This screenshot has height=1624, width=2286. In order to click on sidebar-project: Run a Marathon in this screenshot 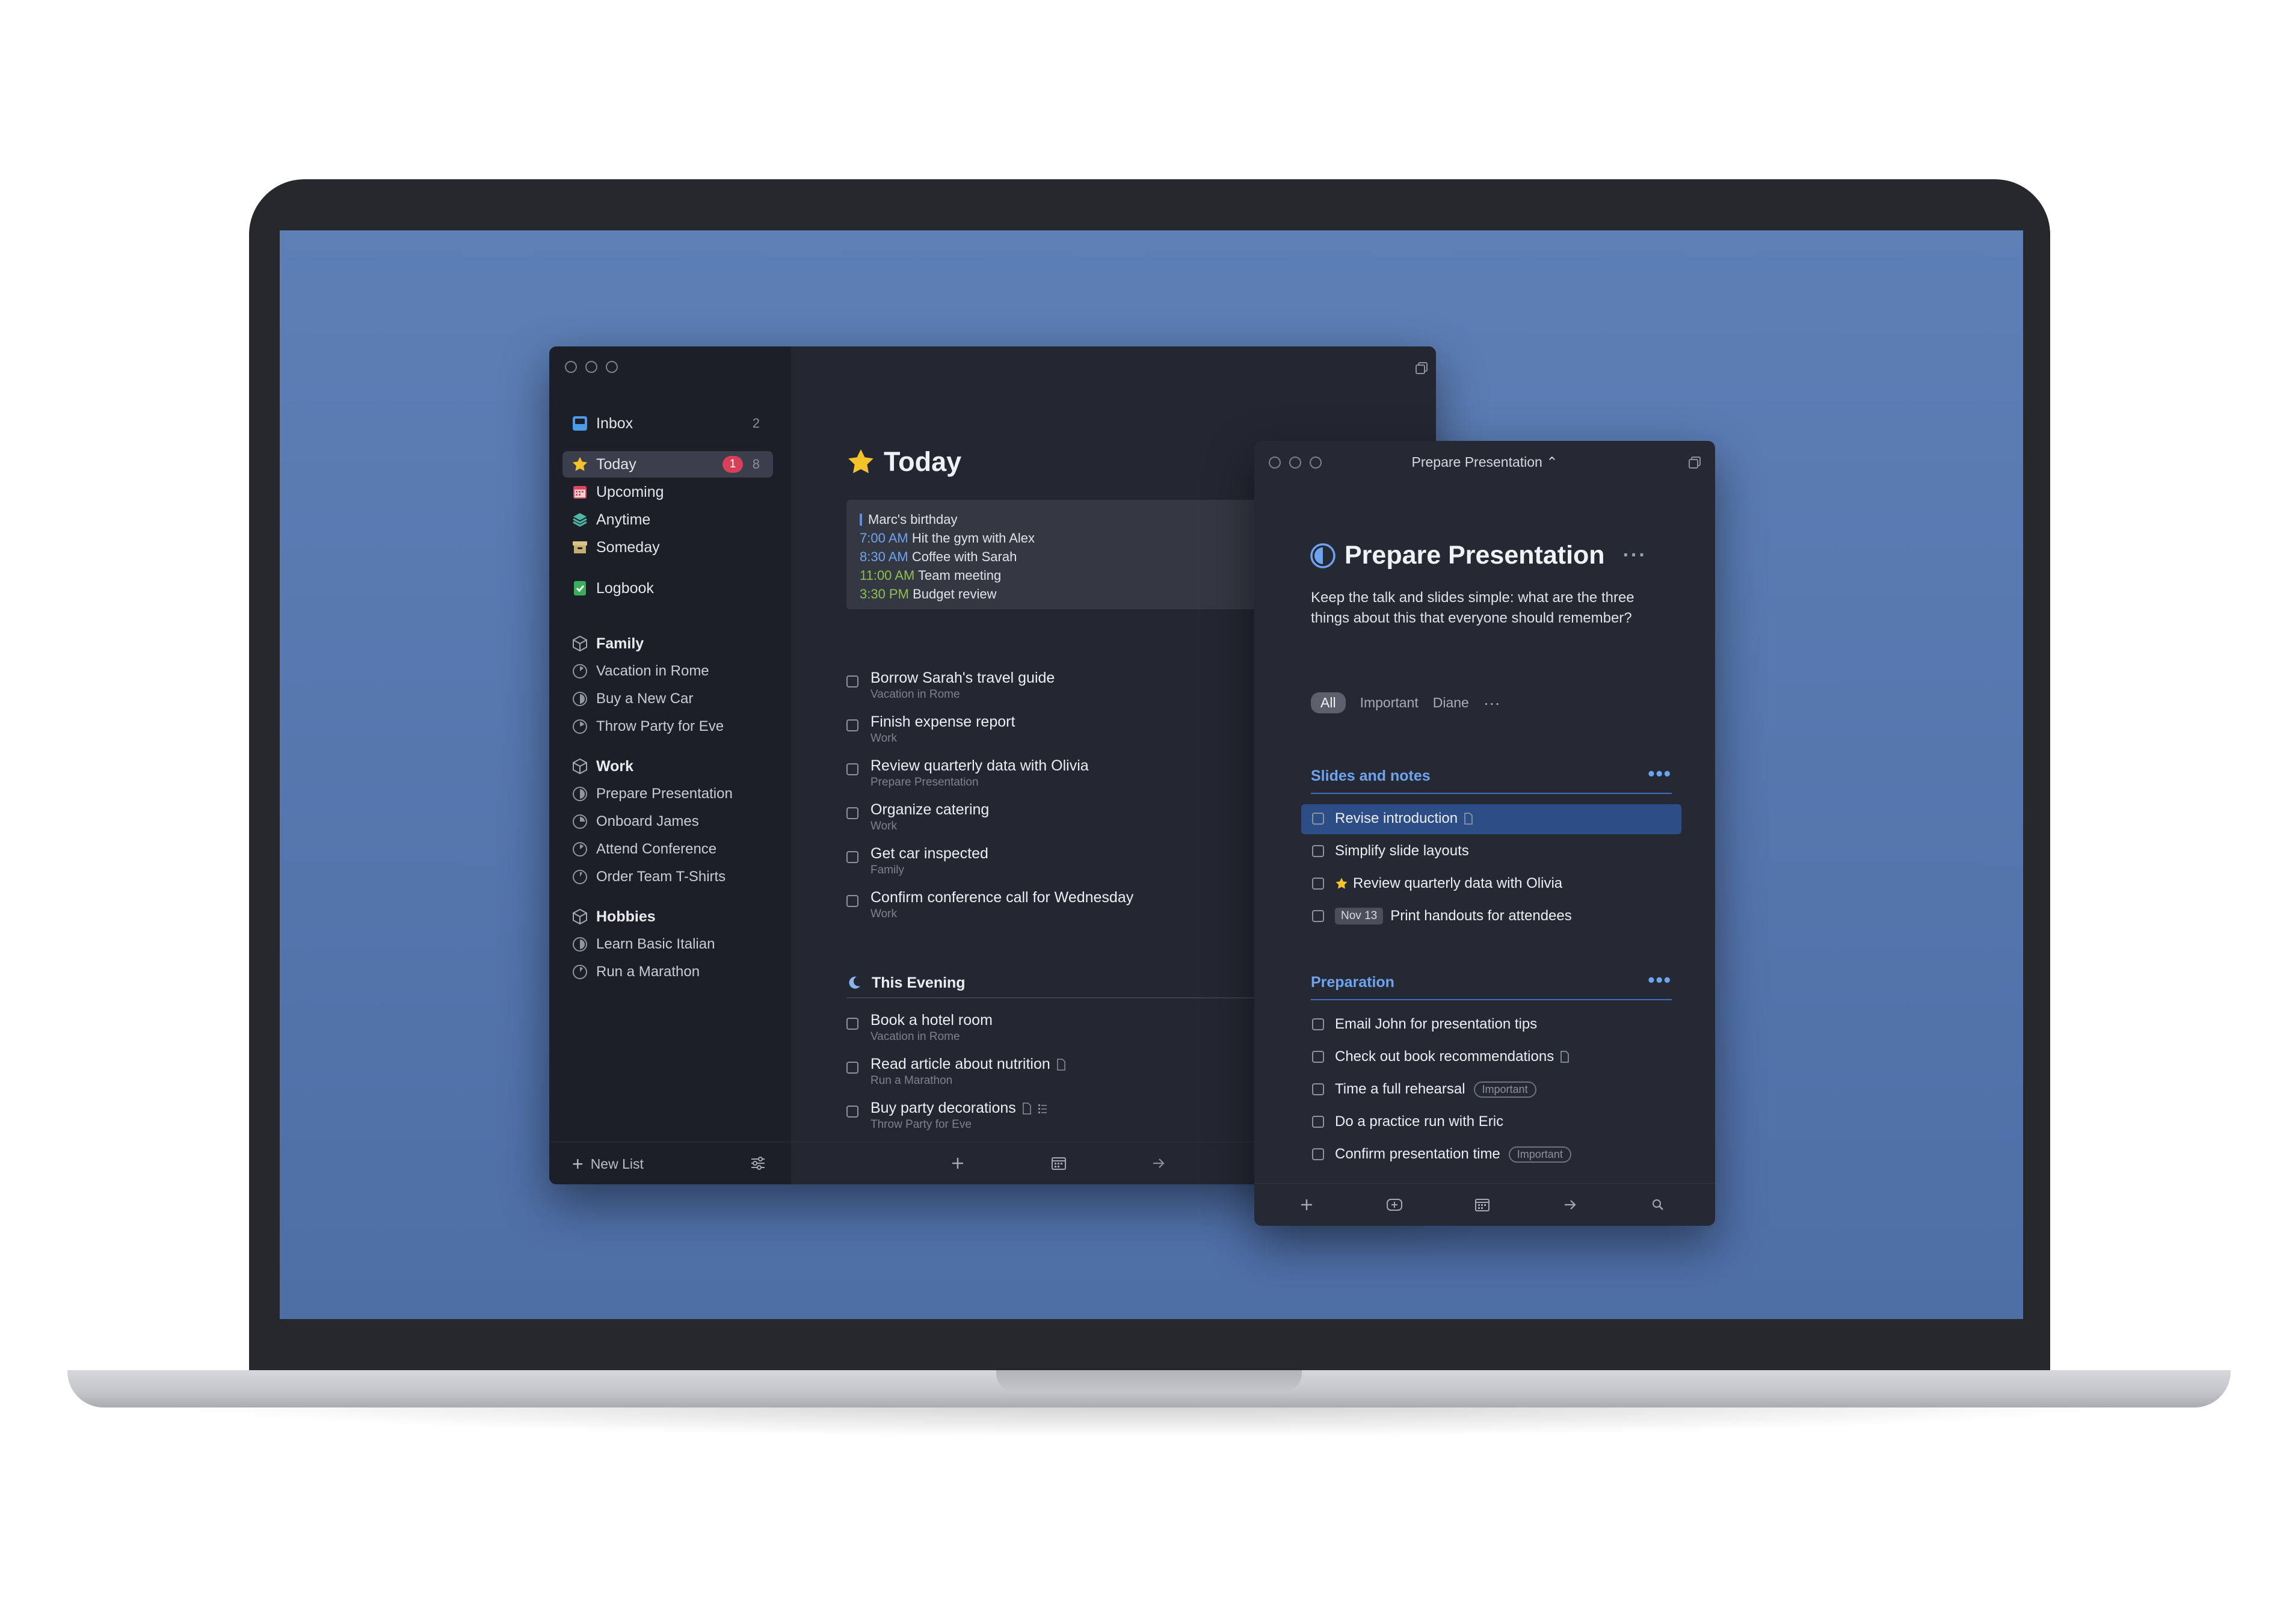, I will do `click(667, 972)`.